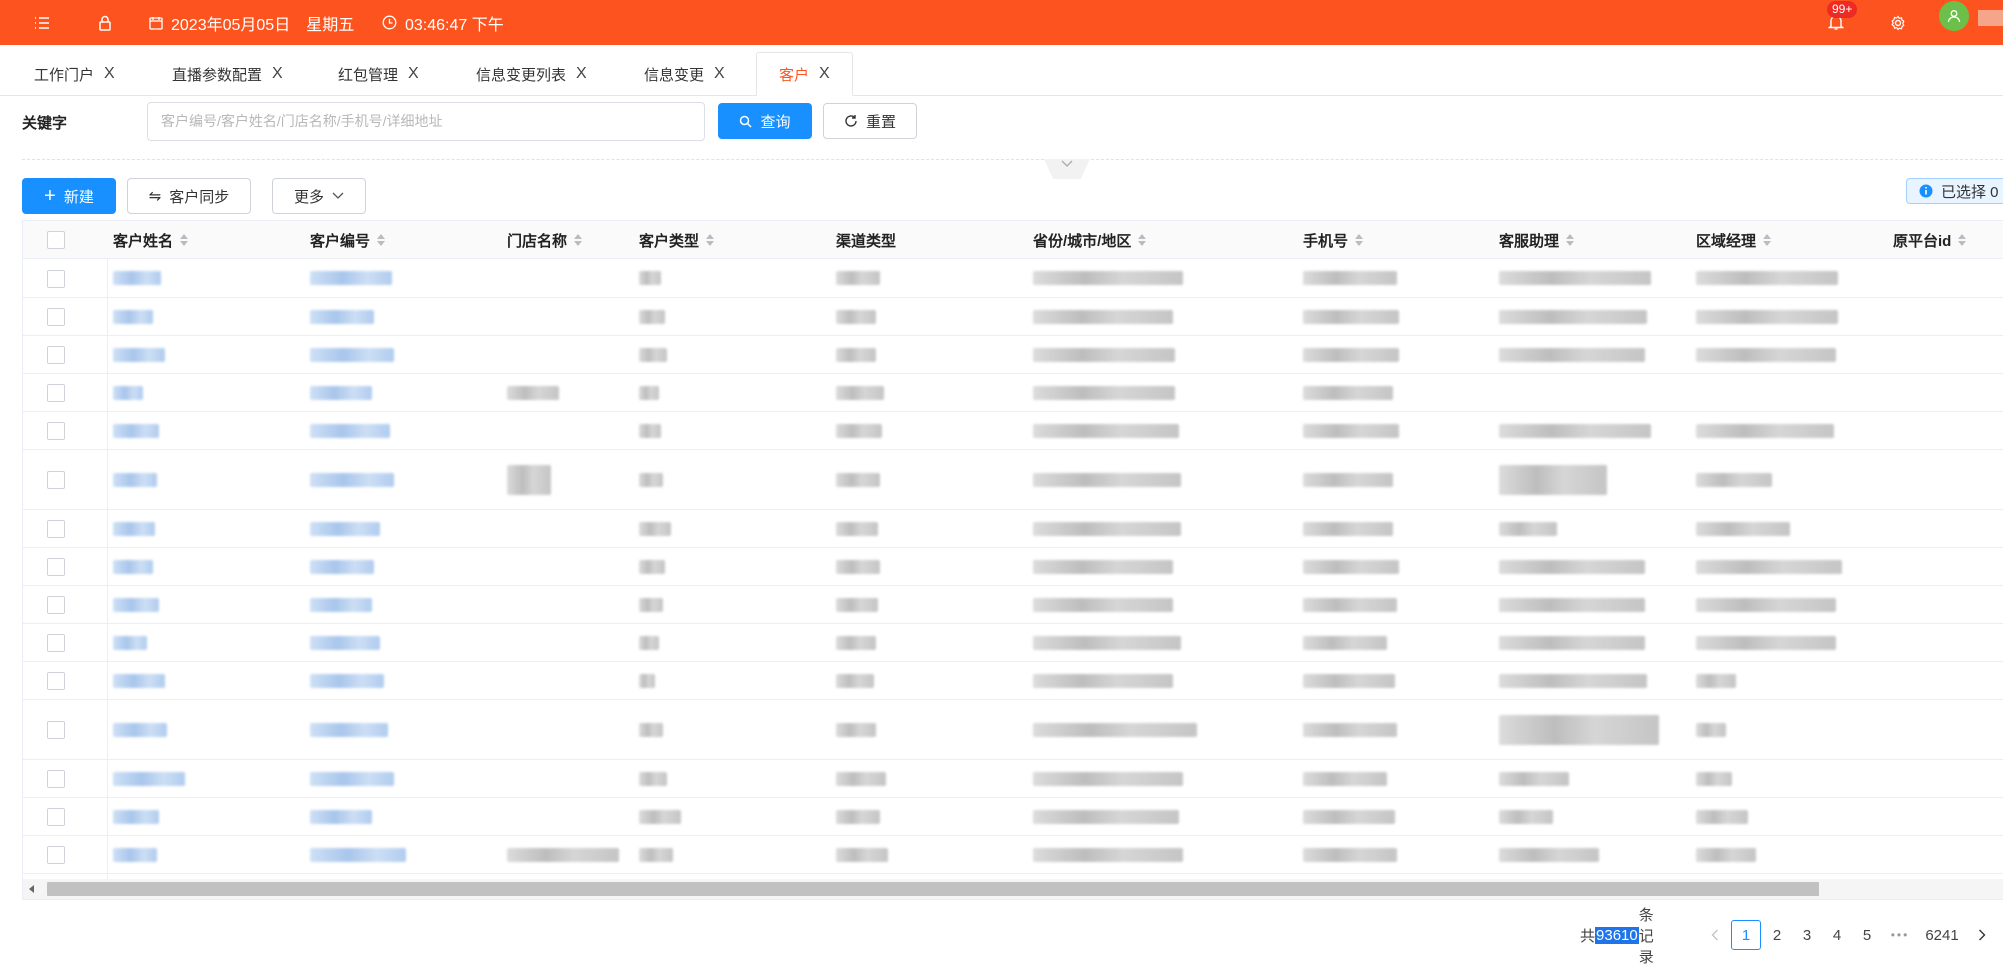 This screenshot has width=2003, height=967. What do you see at coordinates (1777, 935) in the screenshot?
I see `page-2-button: 2` at bounding box center [1777, 935].